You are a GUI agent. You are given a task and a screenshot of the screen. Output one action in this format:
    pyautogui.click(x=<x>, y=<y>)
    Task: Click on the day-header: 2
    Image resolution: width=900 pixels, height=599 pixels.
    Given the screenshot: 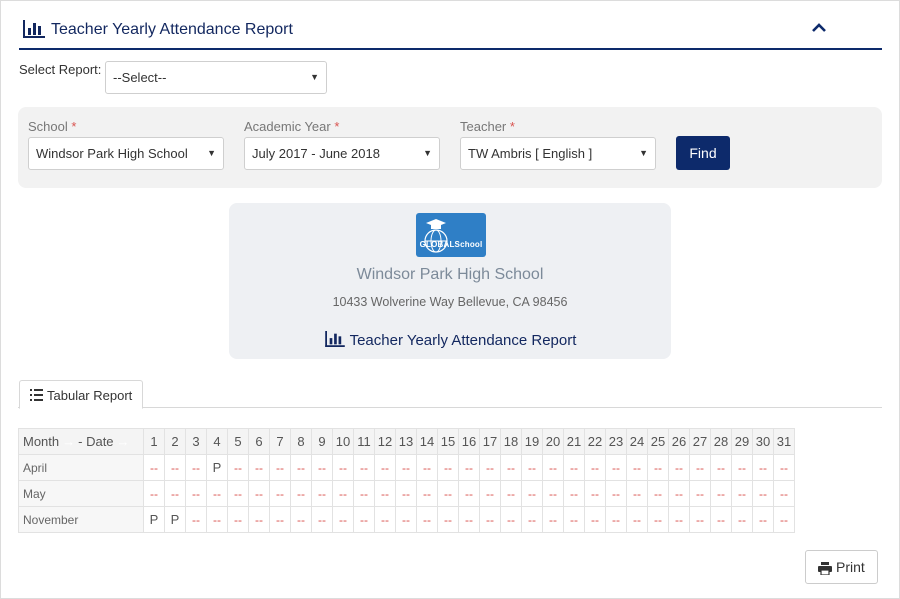 What is the action you would take?
    pyautogui.click(x=175, y=441)
    